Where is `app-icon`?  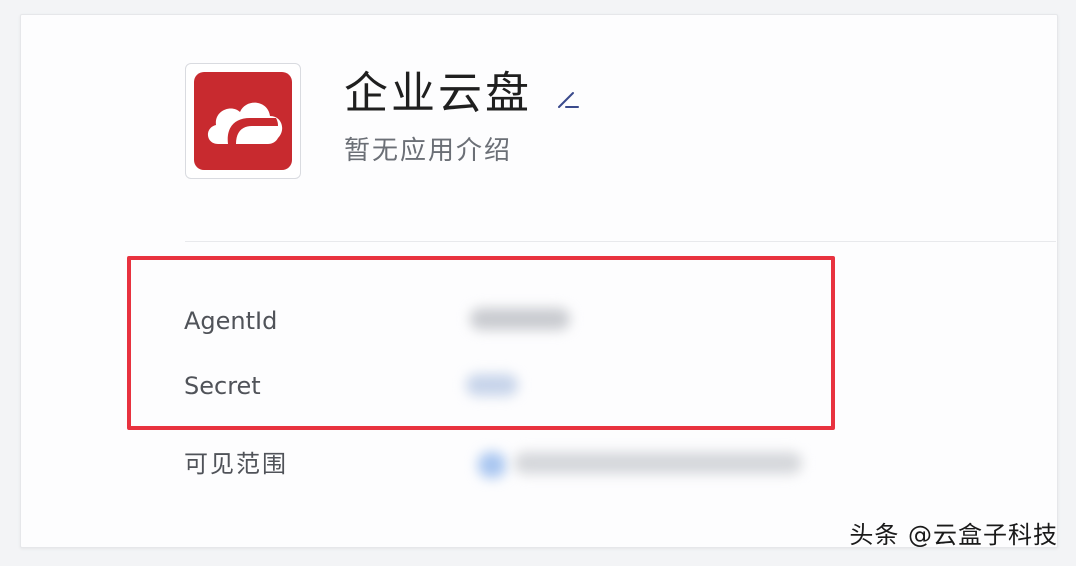 app-icon is located at coordinates (243, 121).